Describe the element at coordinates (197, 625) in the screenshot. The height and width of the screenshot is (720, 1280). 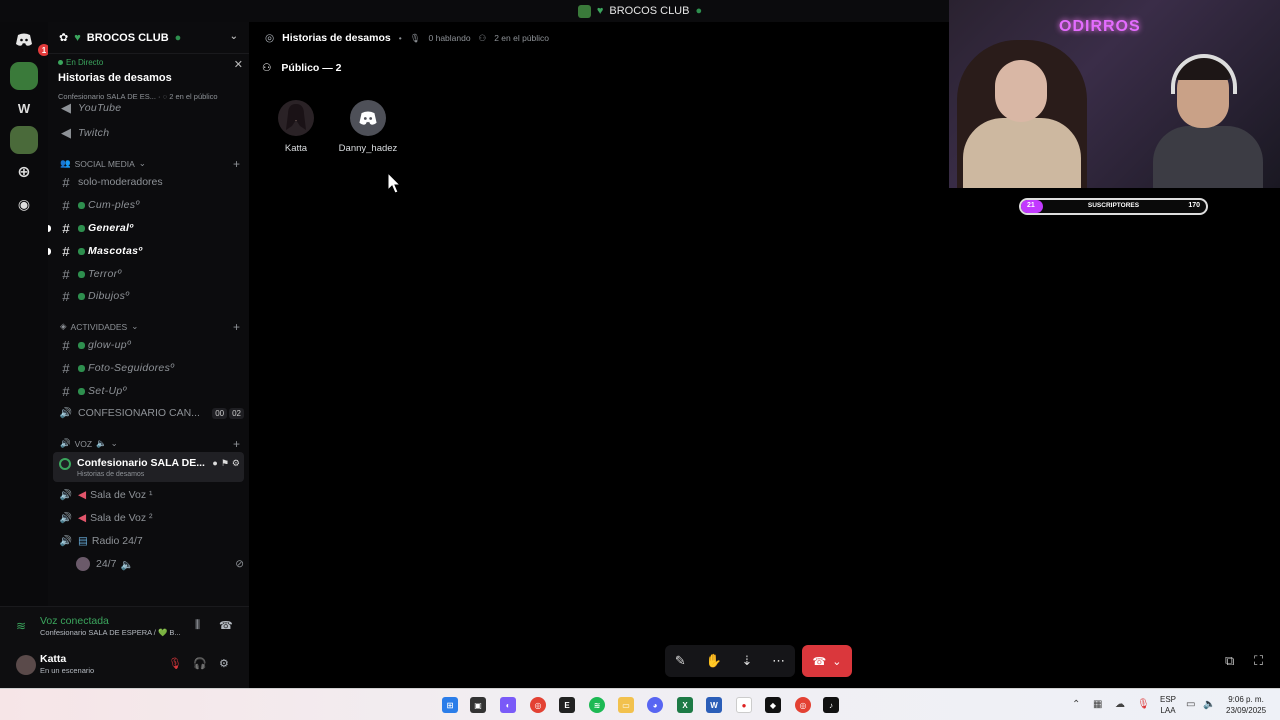
I see `soundboard-icon: ⫼` at that location.